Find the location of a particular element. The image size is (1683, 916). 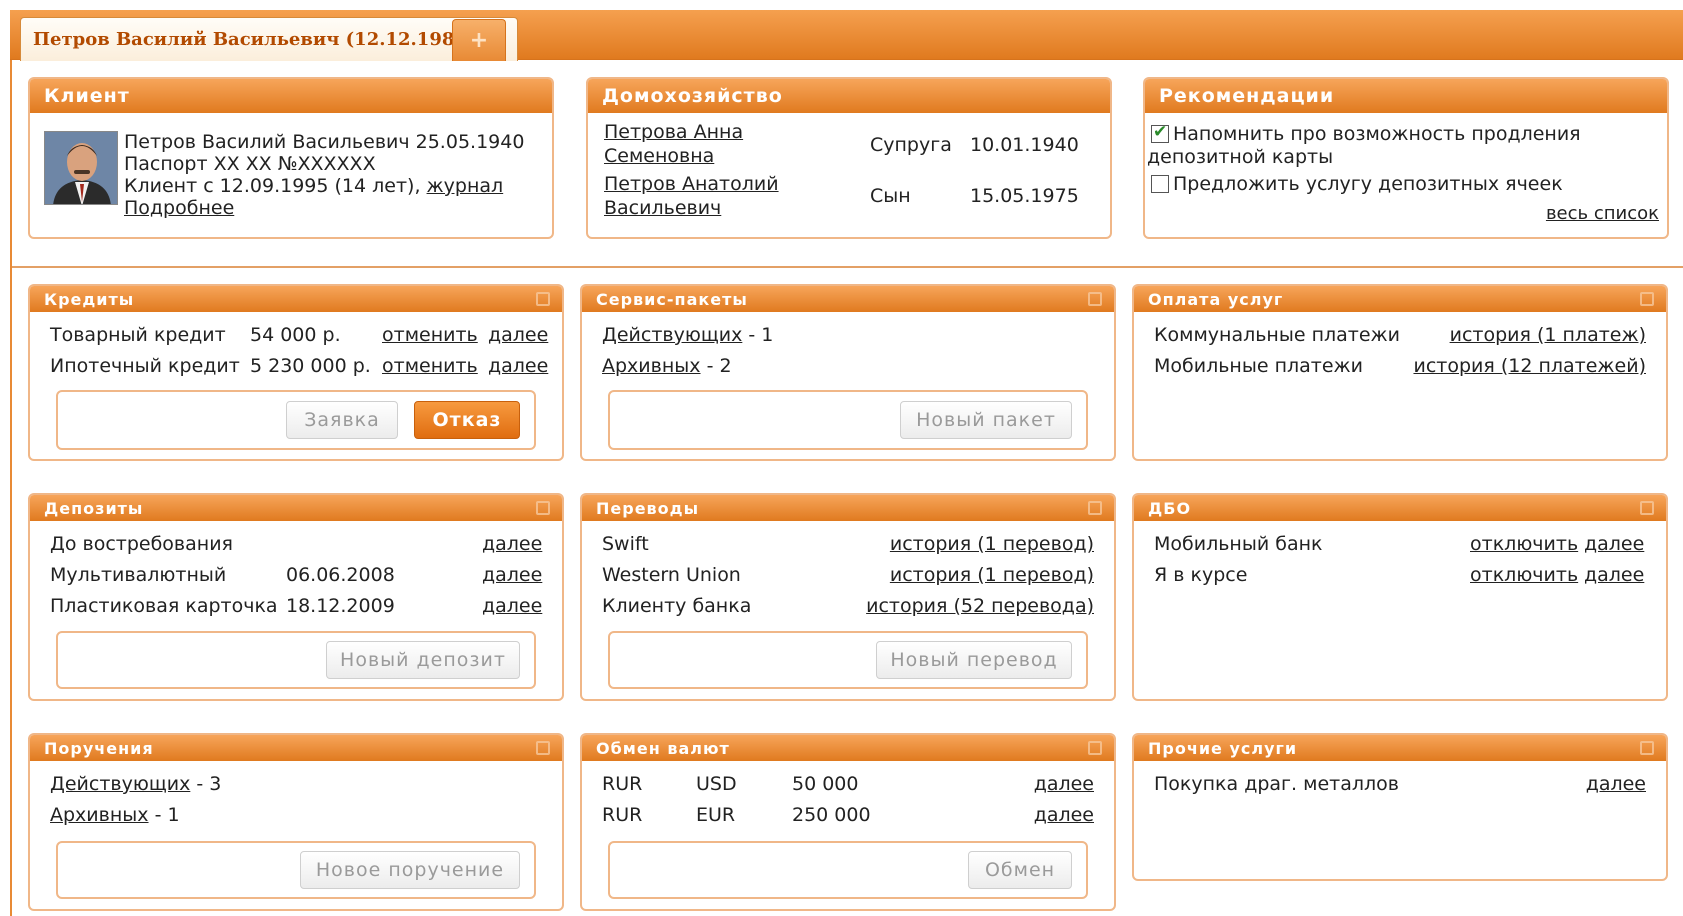

reject-button: Отказ is located at coordinates (467, 420).